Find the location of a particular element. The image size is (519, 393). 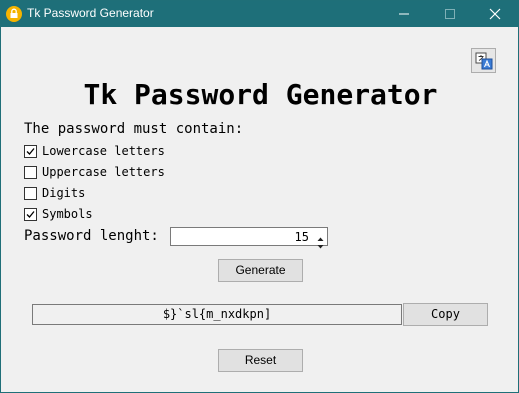

minimize-button is located at coordinates (404, 14).